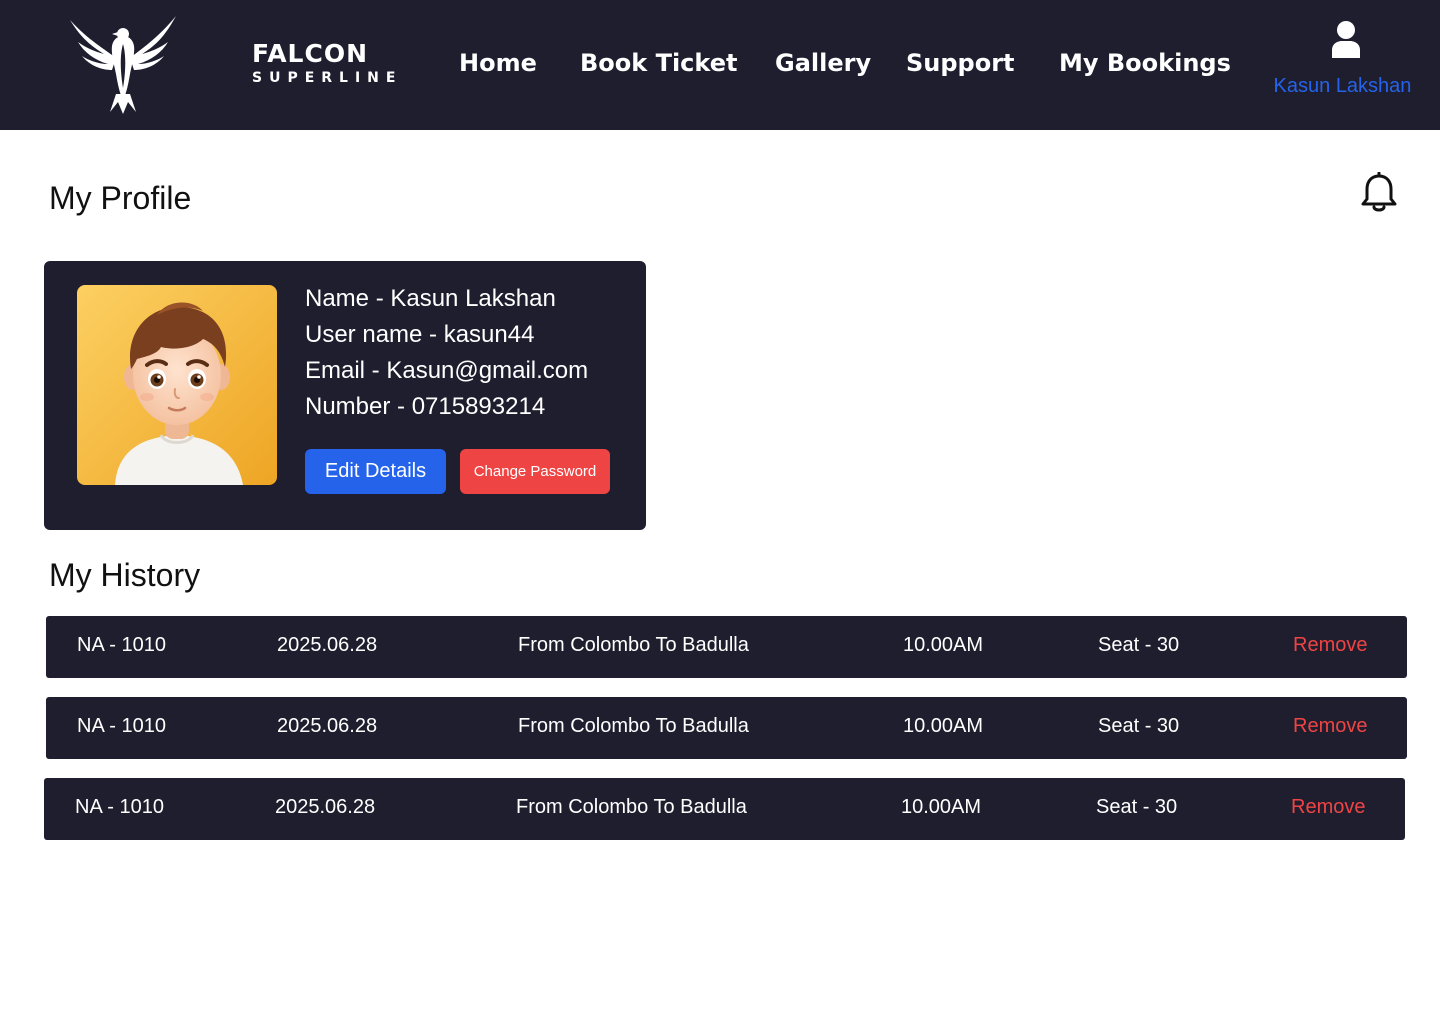  What do you see at coordinates (1342, 86) in the screenshot?
I see `user-name-link: Kasun Lakshan` at bounding box center [1342, 86].